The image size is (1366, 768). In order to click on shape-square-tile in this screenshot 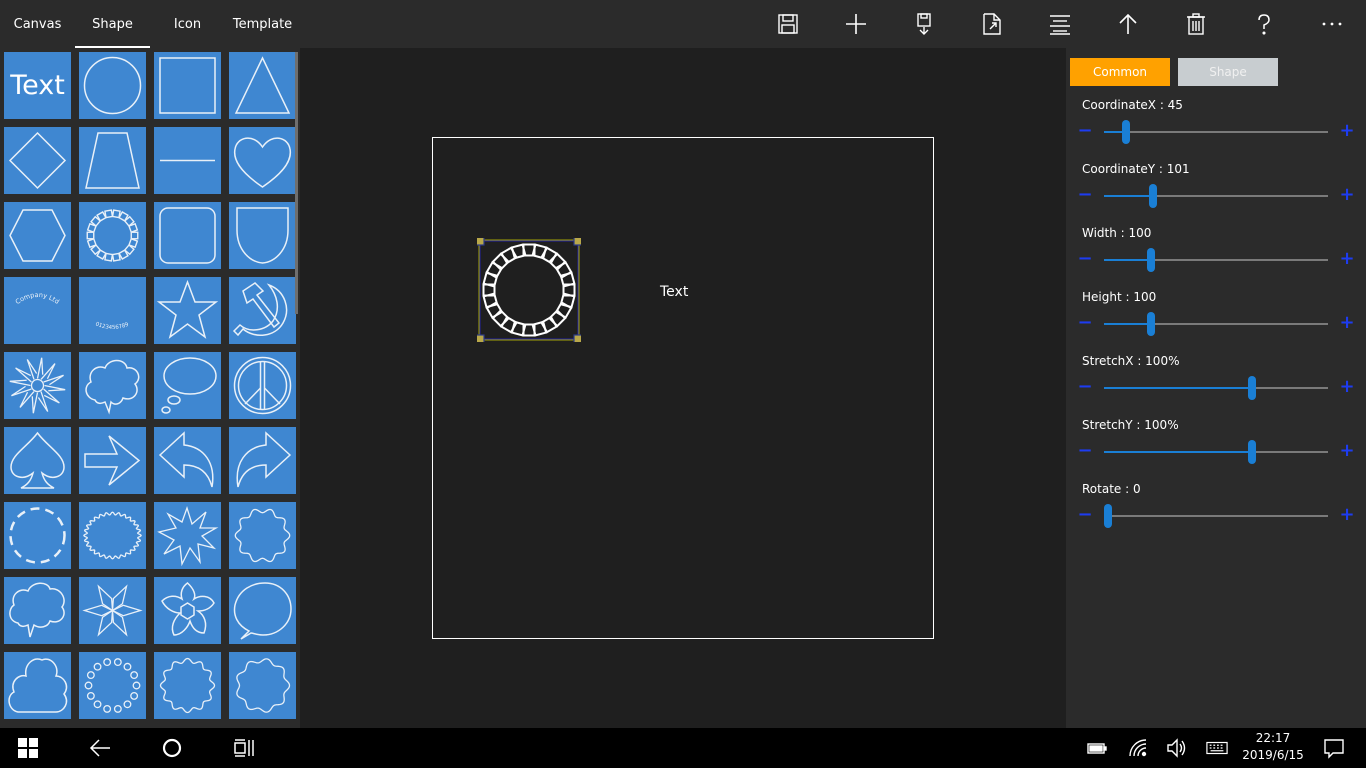, I will do `click(187, 85)`.